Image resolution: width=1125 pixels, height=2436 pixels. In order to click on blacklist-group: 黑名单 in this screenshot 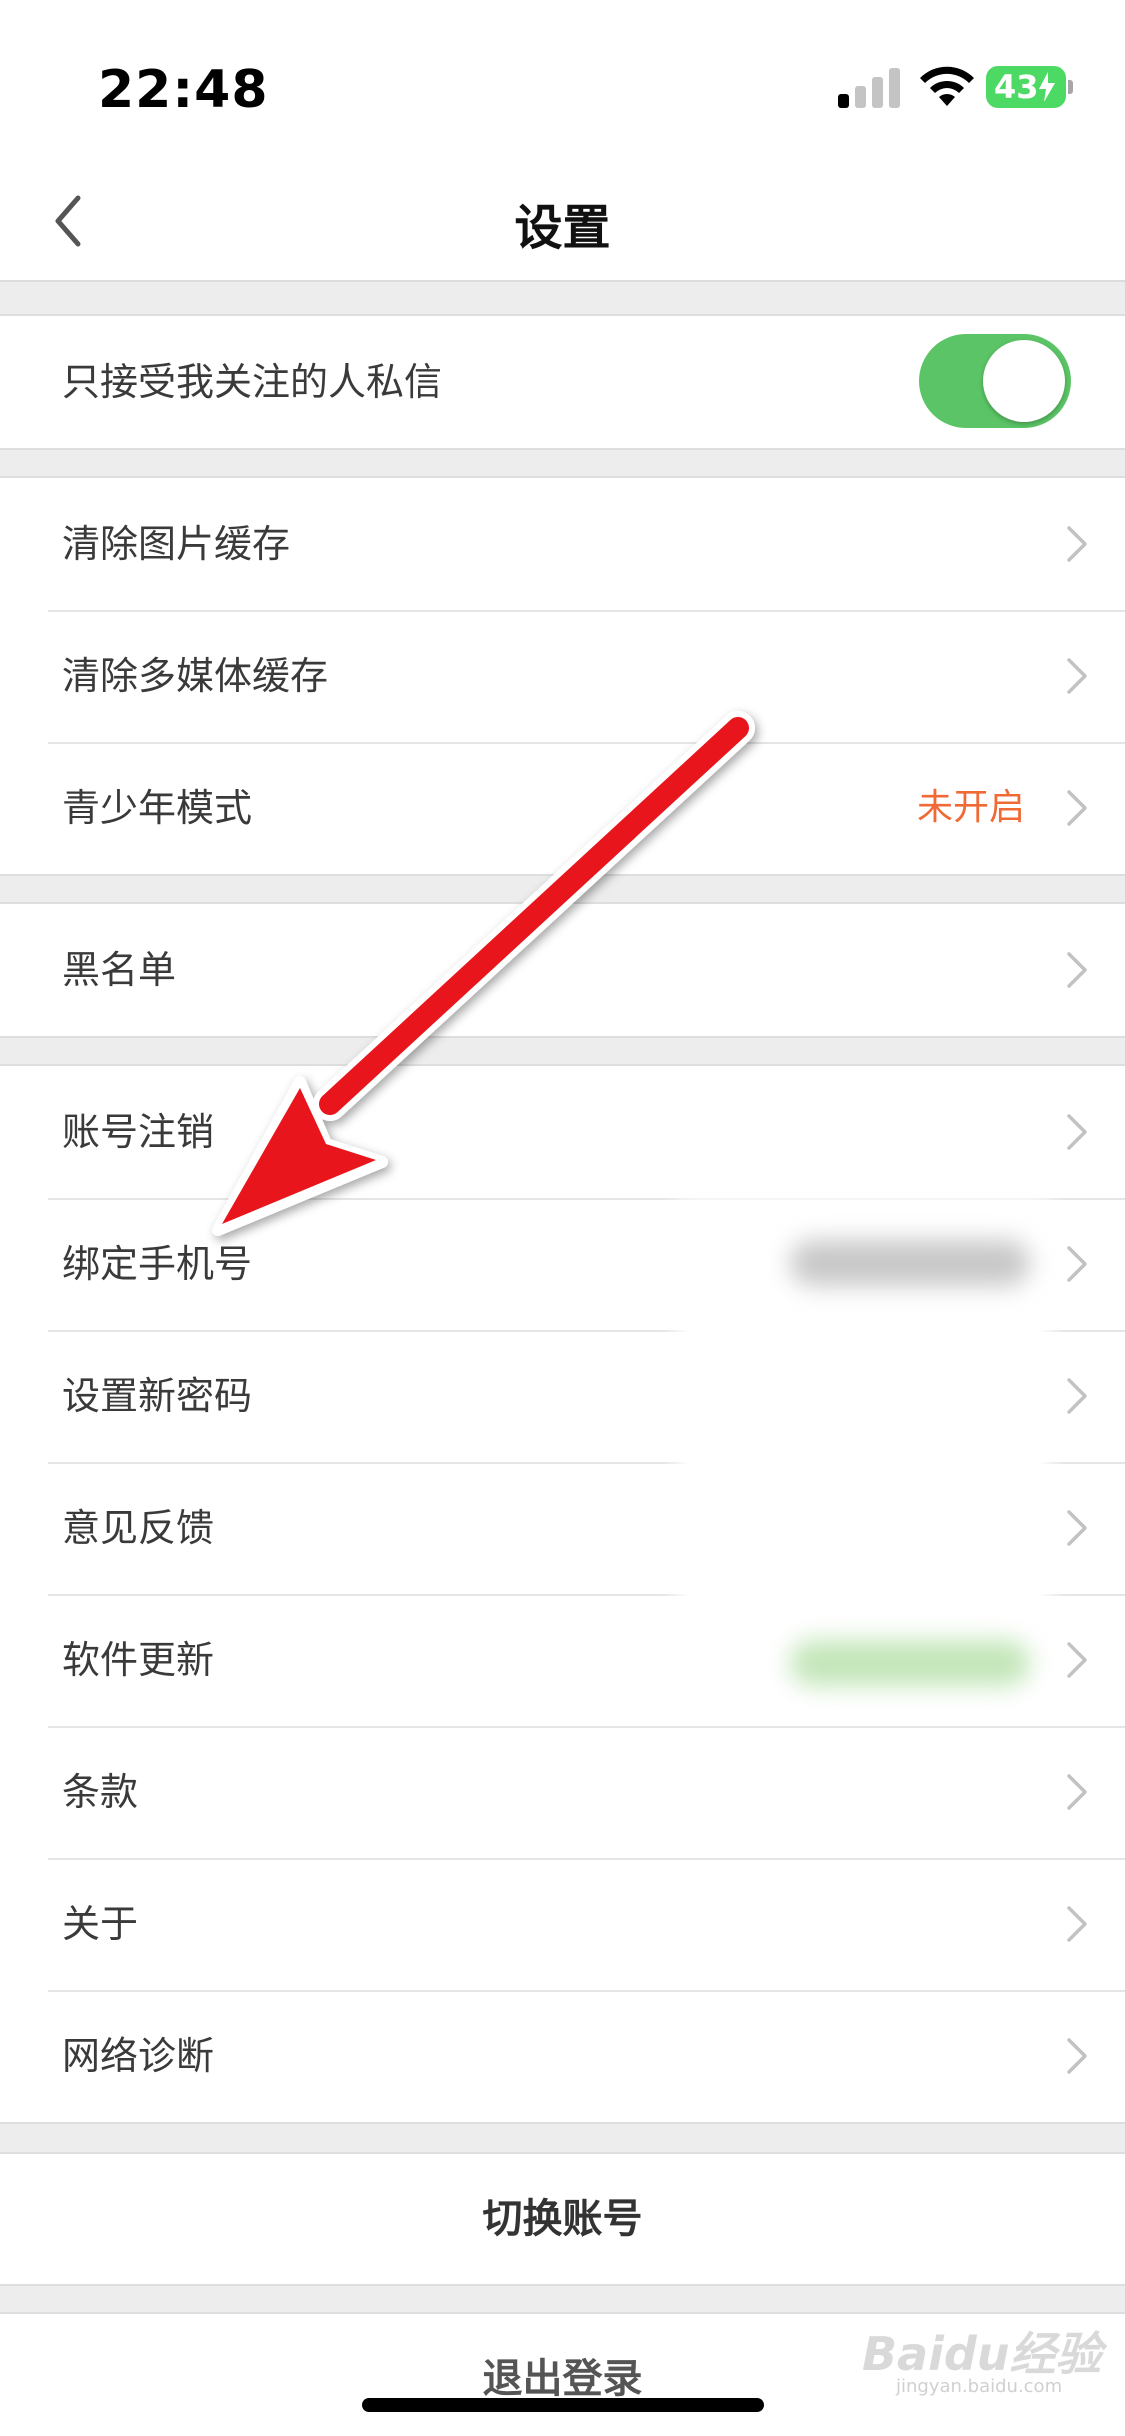, I will do `click(562, 970)`.